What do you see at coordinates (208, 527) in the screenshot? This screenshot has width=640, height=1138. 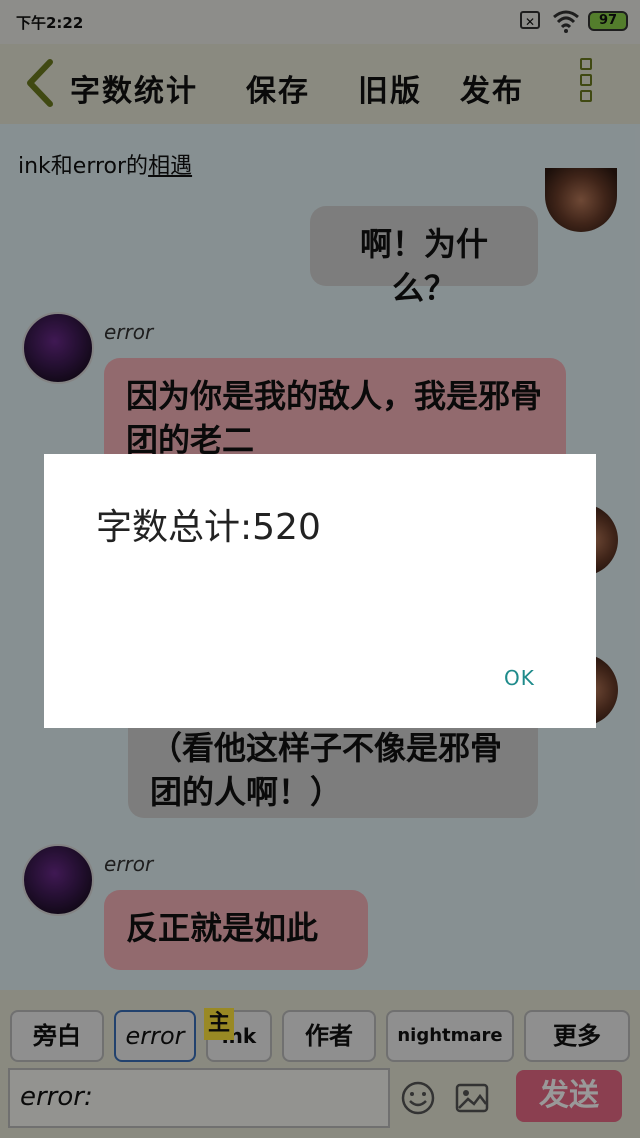 I see `dialog-message: 字数总计:520` at bounding box center [208, 527].